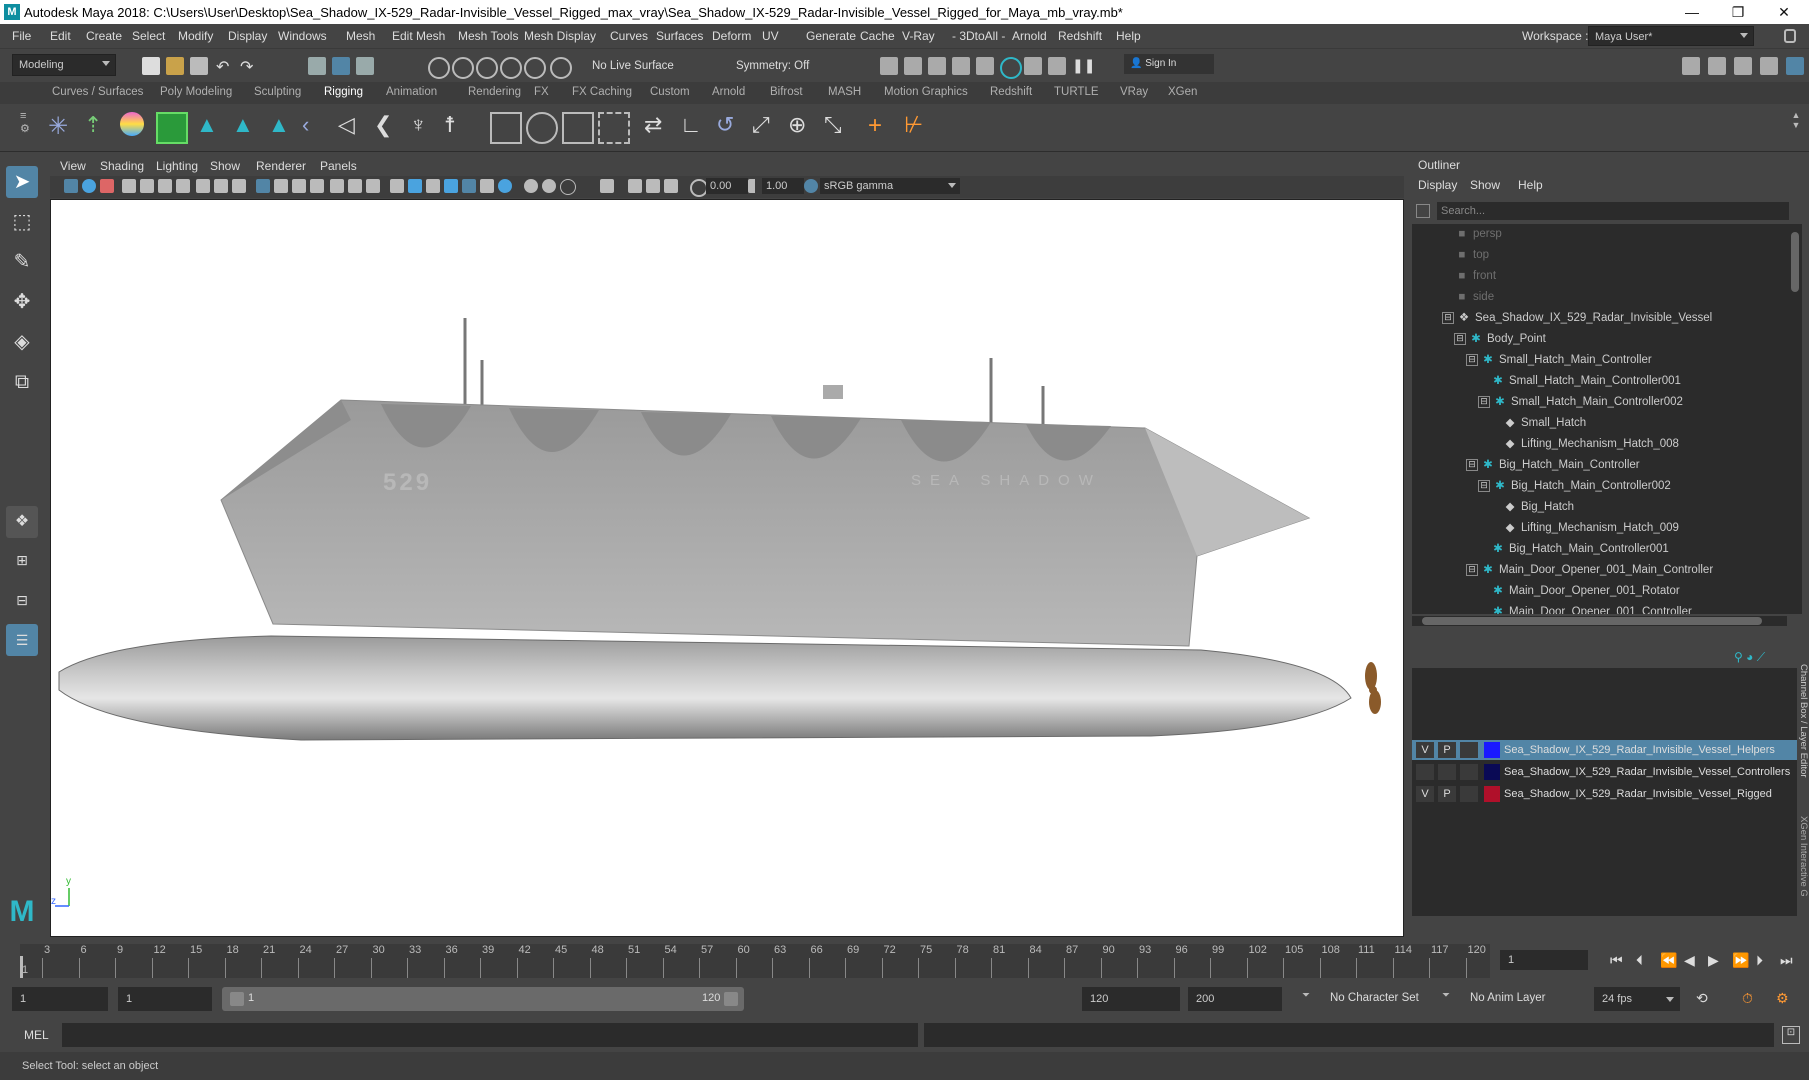 Image resolution: width=1809 pixels, height=1080 pixels. I want to click on menu-arnold: Arnold, so click(1029, 36).